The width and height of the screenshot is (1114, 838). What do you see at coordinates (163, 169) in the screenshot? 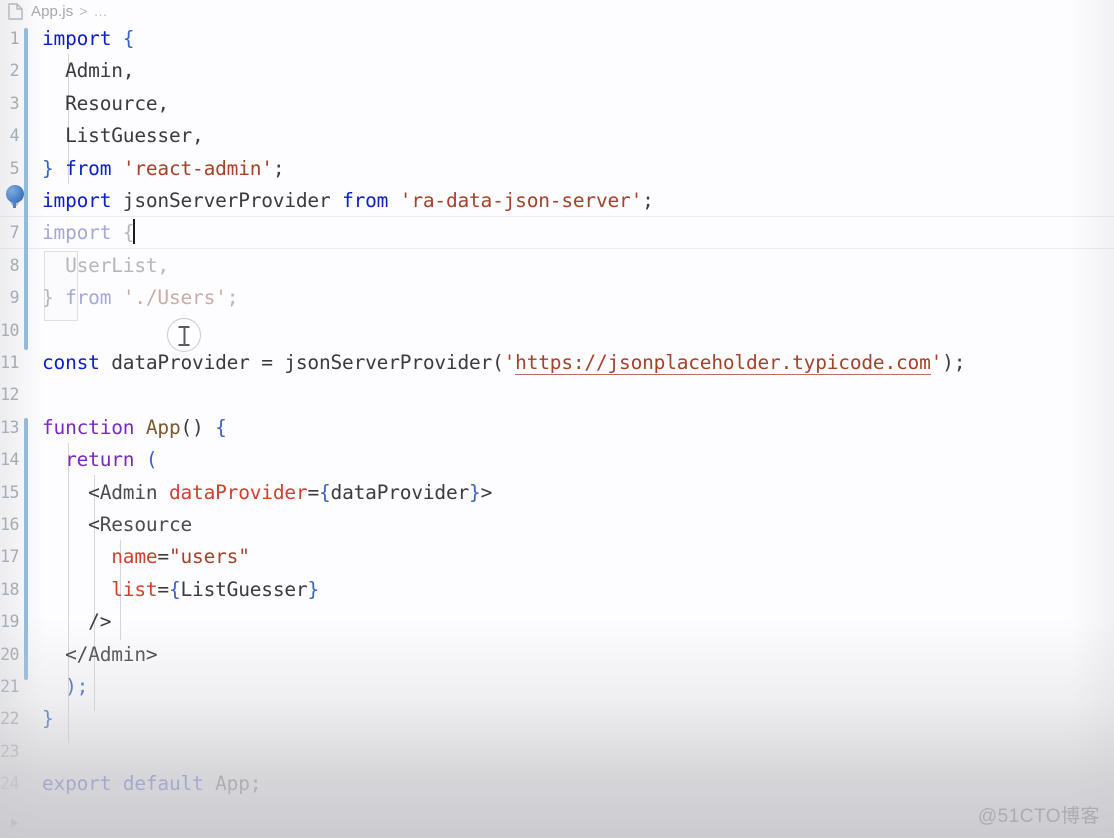
I see `code-line: } from 'react-admin';` at bounding box center [163, 169].